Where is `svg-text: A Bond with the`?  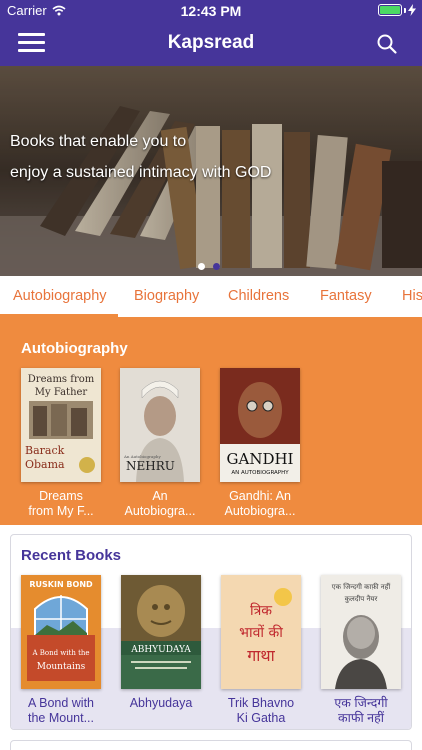
svg-text: A Bond with the is located at coordinates (60, 653).